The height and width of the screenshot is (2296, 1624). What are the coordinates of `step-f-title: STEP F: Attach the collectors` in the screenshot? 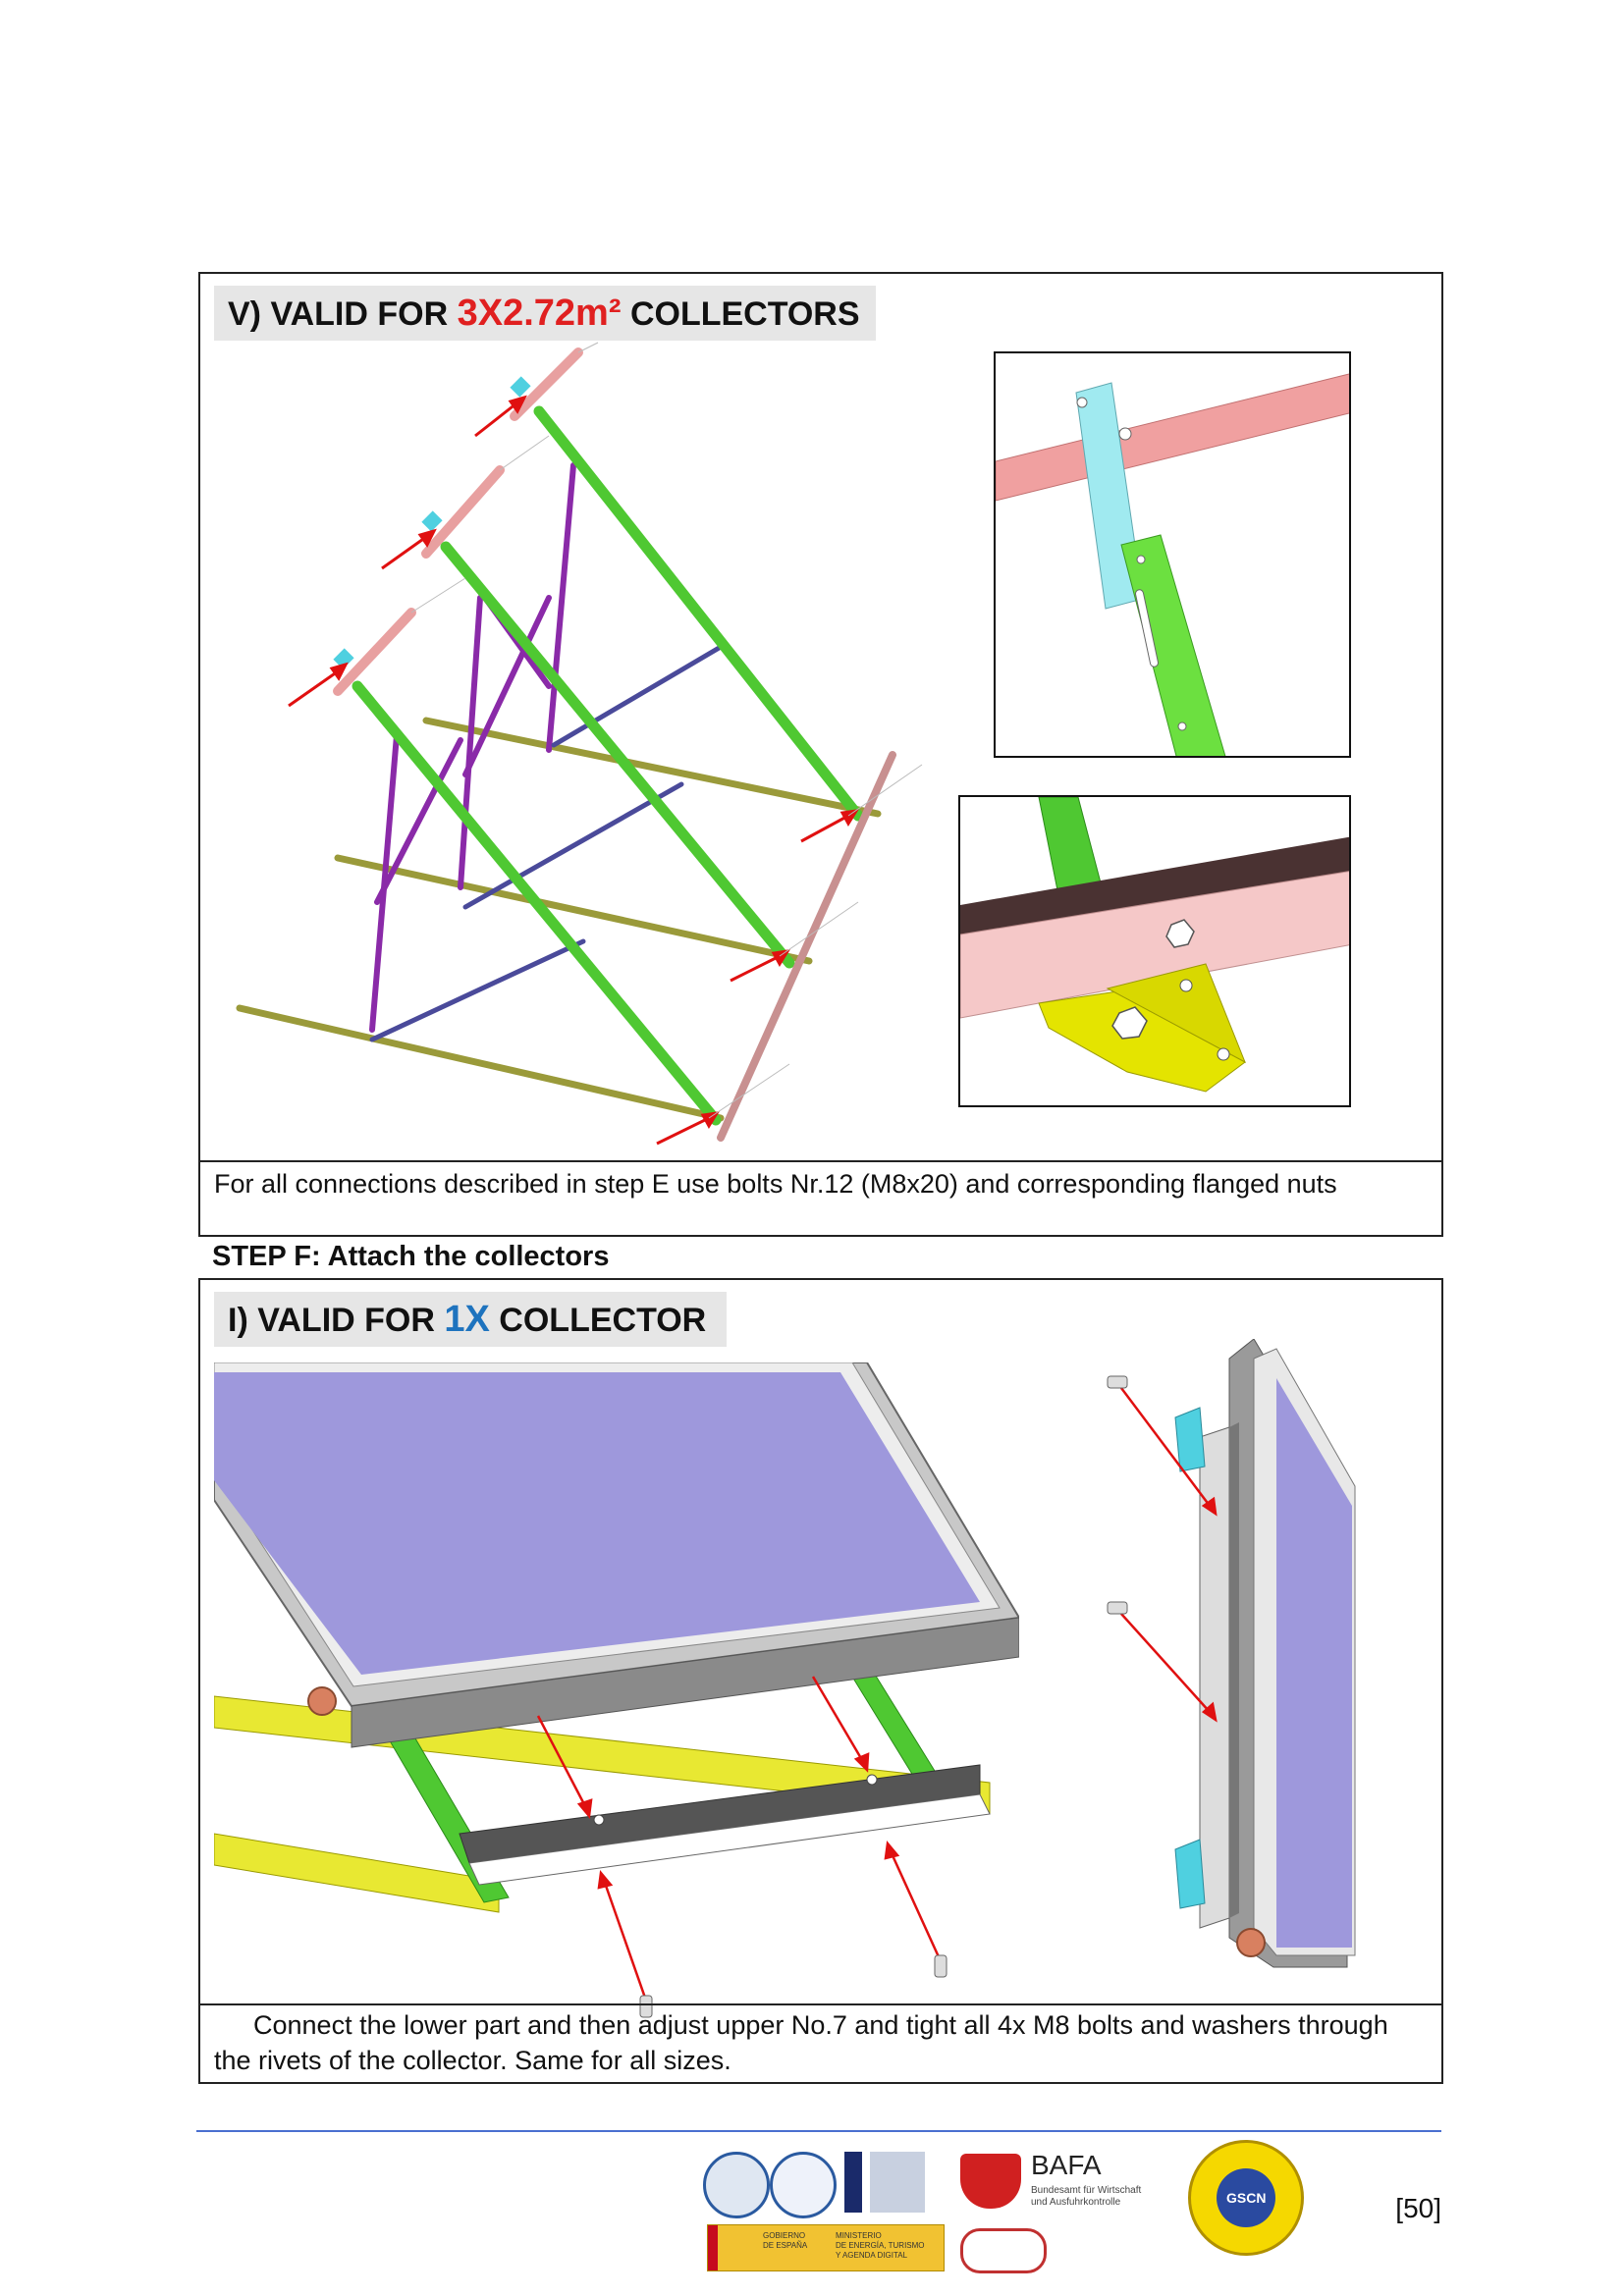 It's located at (411, 1256).